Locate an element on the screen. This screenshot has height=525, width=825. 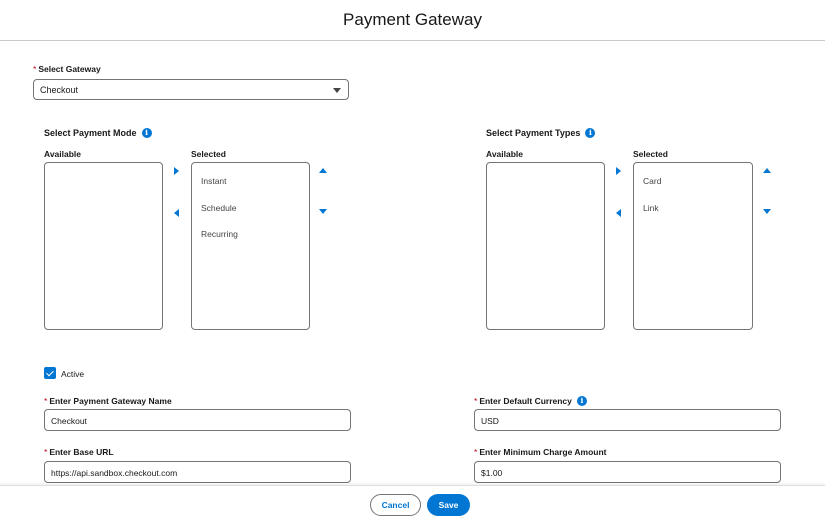
list-item: Instant is located at coordinates (214, 181).